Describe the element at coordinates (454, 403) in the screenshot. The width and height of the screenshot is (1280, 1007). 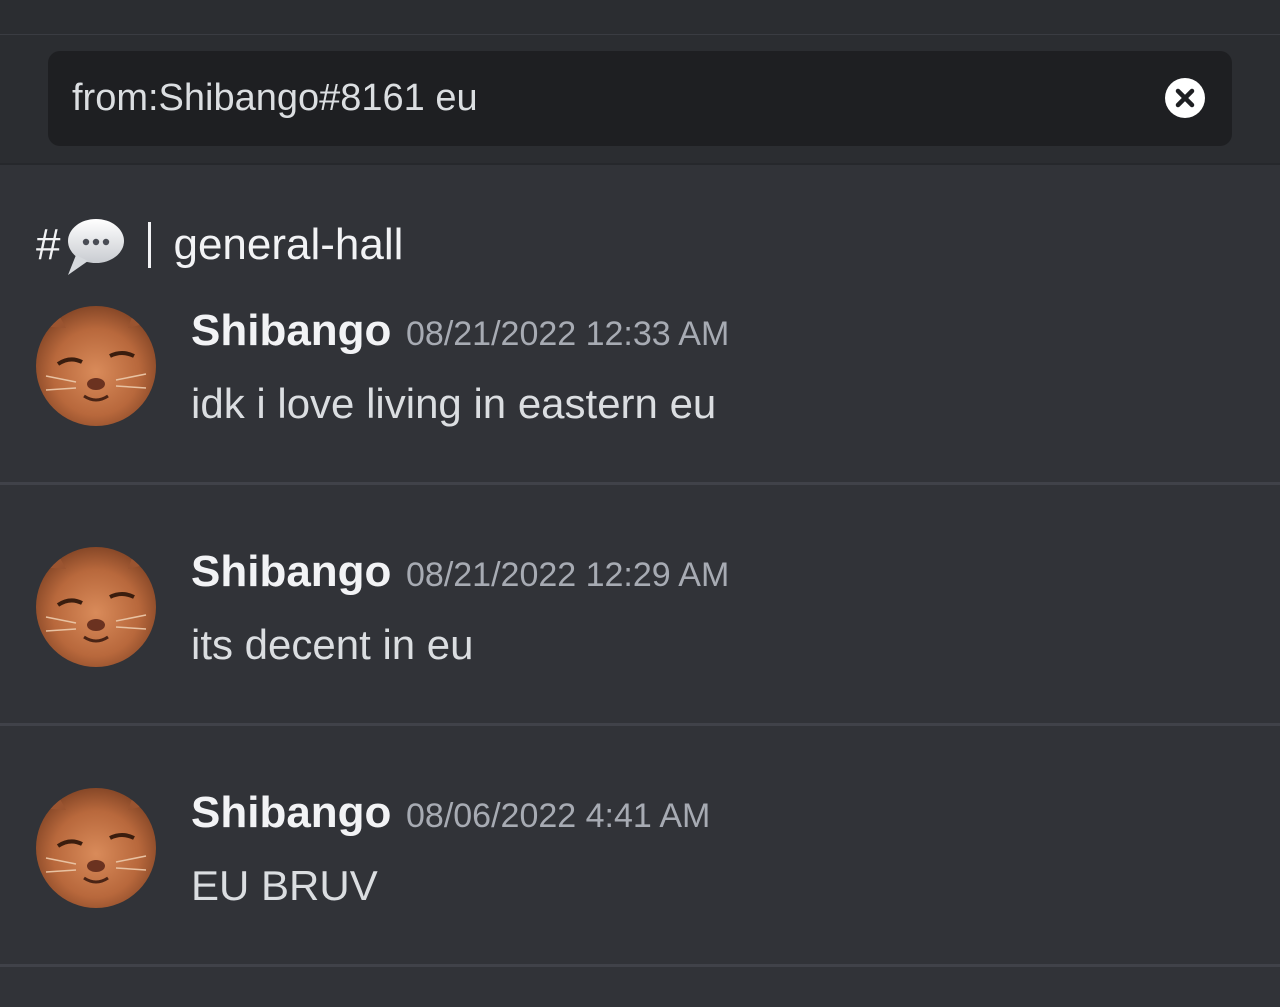
I see `message-content: idk i love living in eastern eu` at that location.